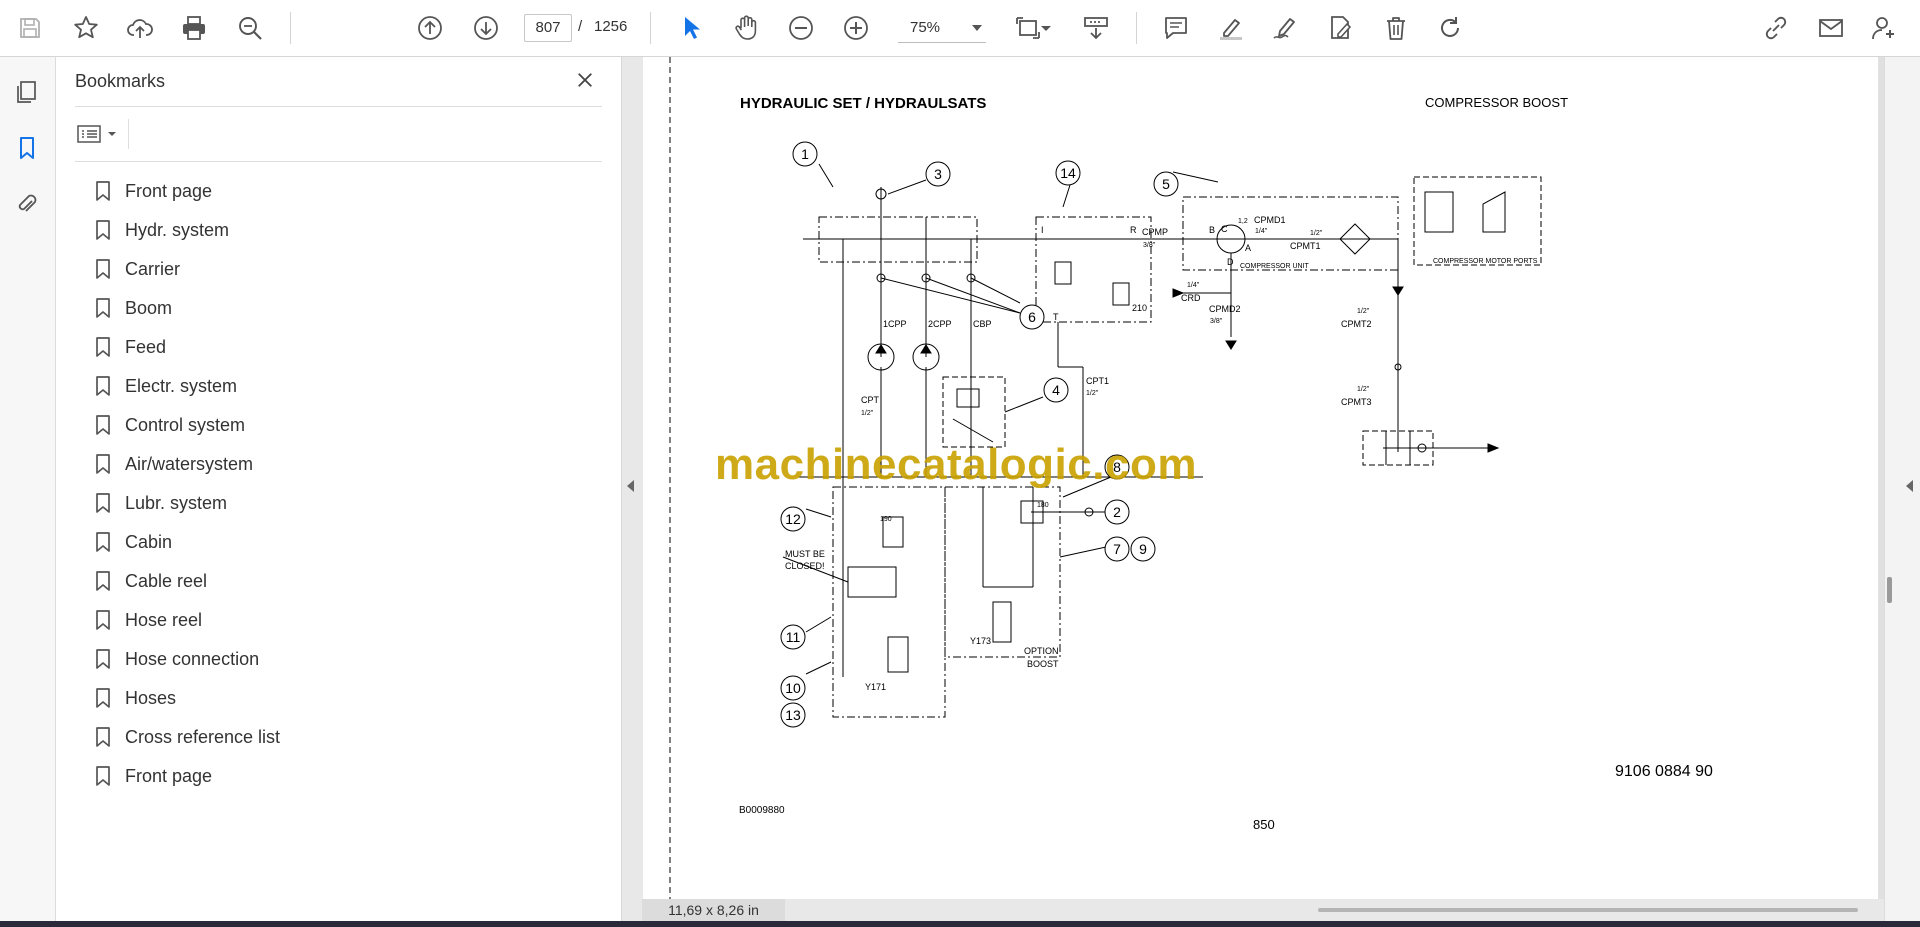 The height and width of the screenshot is (927, 1920). I want to click on panel-title: Bookmarks, so click(120, 81).